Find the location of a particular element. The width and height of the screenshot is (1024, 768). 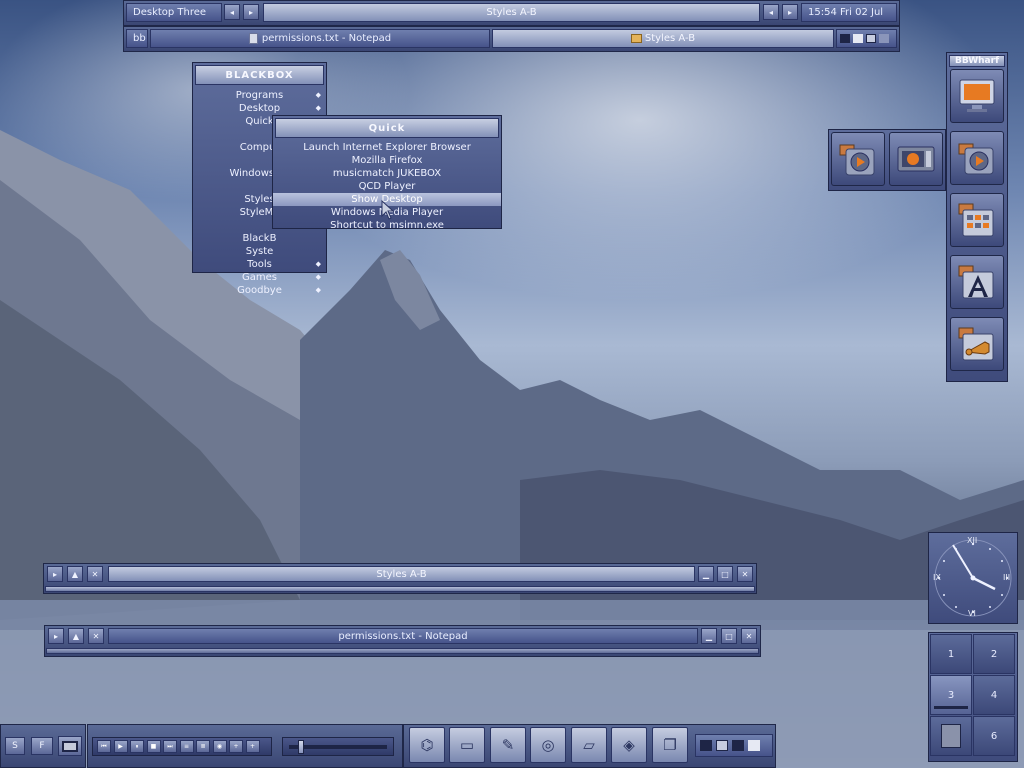

computer-icon: ⌬ is located at coordinates (427, 745).